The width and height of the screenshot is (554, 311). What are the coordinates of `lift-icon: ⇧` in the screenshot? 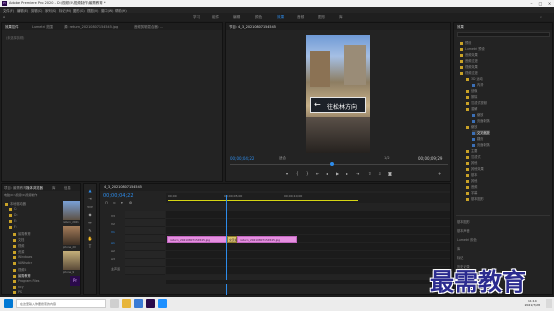 It's located at (369, 173).